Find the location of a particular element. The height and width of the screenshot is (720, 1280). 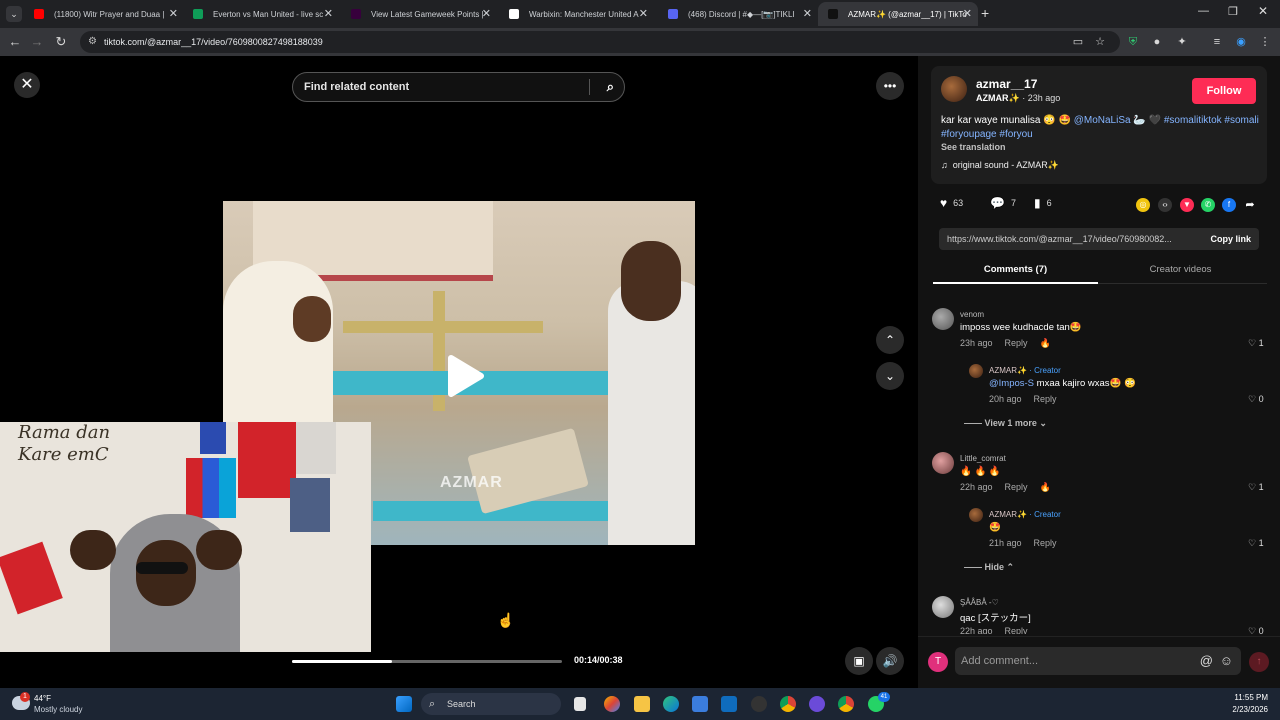

creator-username: azmar__17 is located at coordinates (1006, 84).